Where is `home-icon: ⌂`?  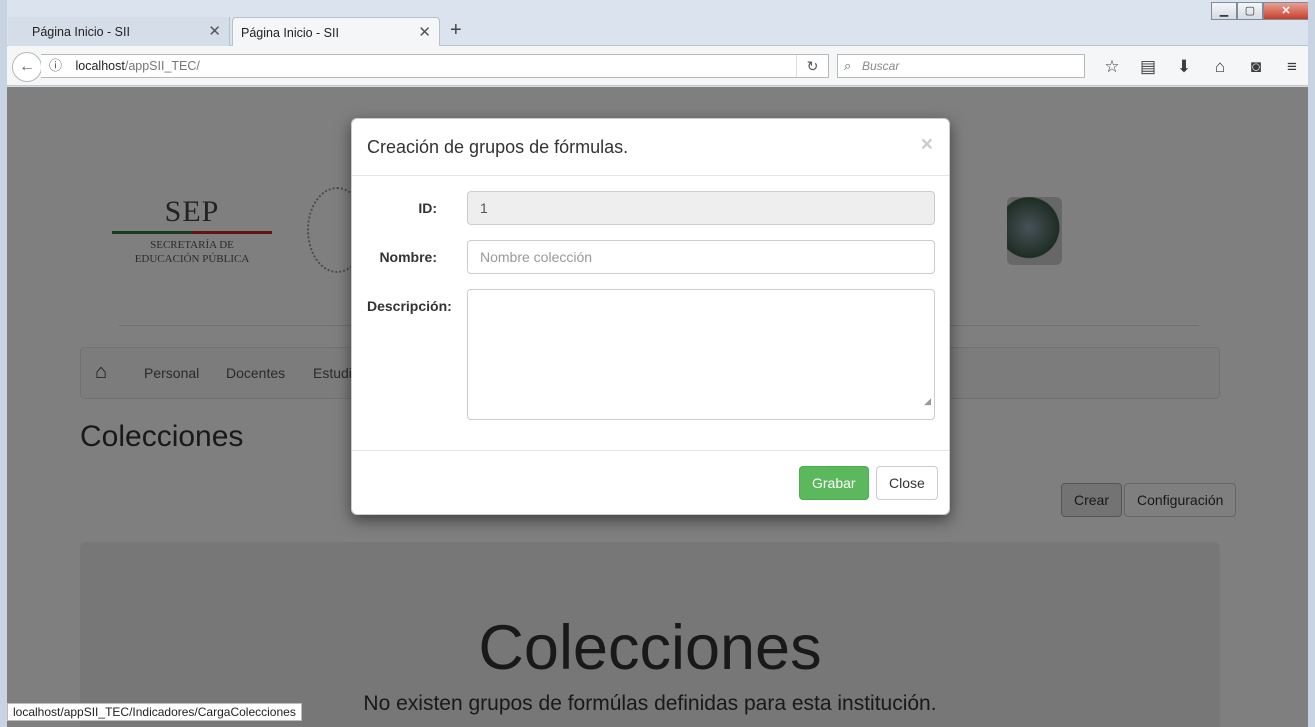
home-icon: ⌂ is located at coordinates (1220, 67).